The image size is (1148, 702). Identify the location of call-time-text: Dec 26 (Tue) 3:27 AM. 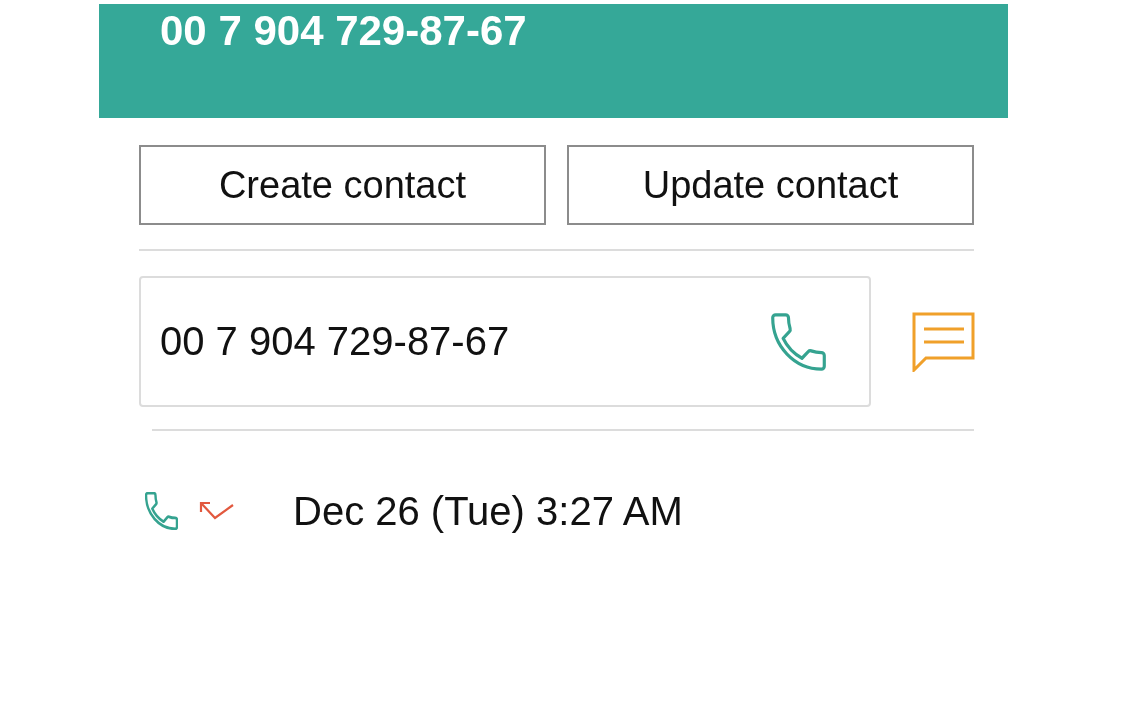
(488, 511).